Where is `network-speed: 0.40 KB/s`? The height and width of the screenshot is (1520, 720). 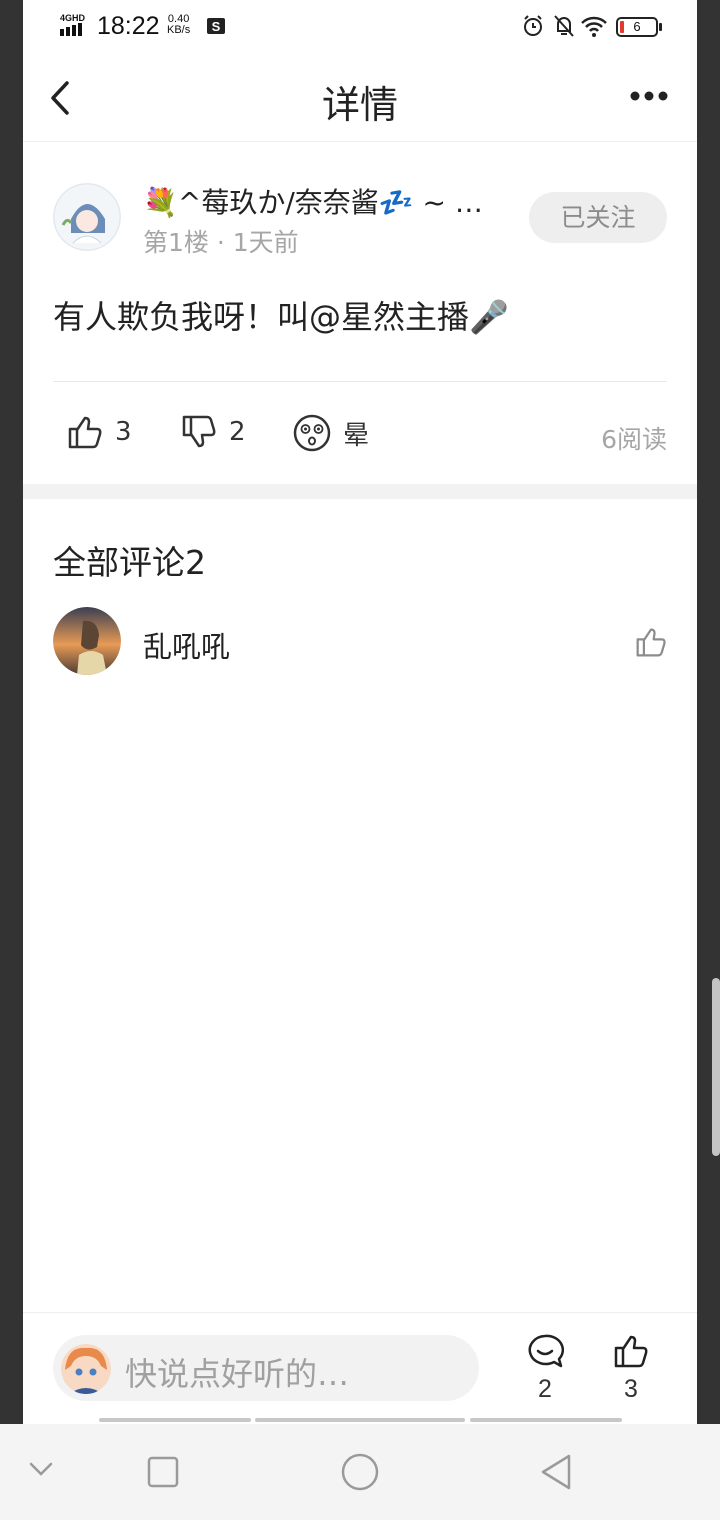
network-speed: 0.40 KB/s is located at coordinates (178, 25).